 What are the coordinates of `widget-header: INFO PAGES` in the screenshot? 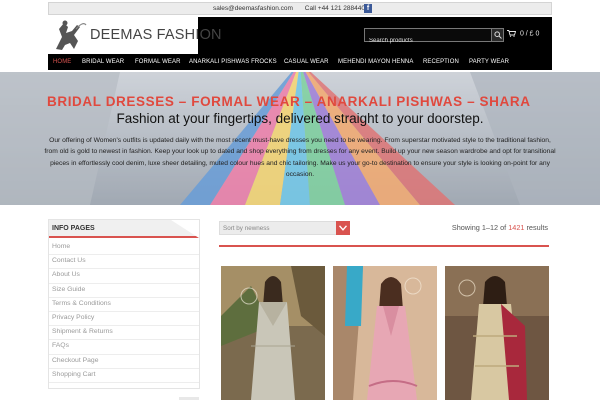 It's located at (124, 229).